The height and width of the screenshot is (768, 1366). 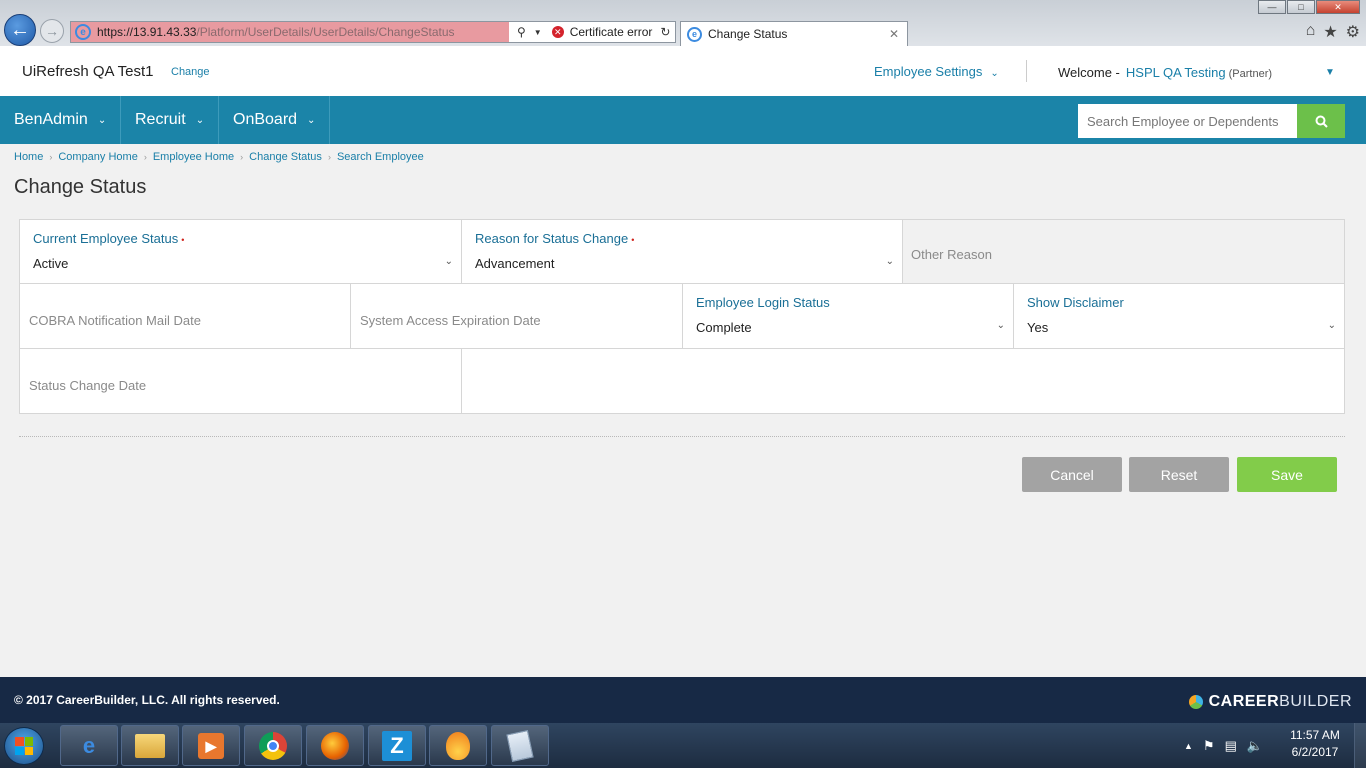 What do you see at coordinates (51, 263) in the screenshot?
I see `current-status-value: Active` at bounding box center [51, 263].